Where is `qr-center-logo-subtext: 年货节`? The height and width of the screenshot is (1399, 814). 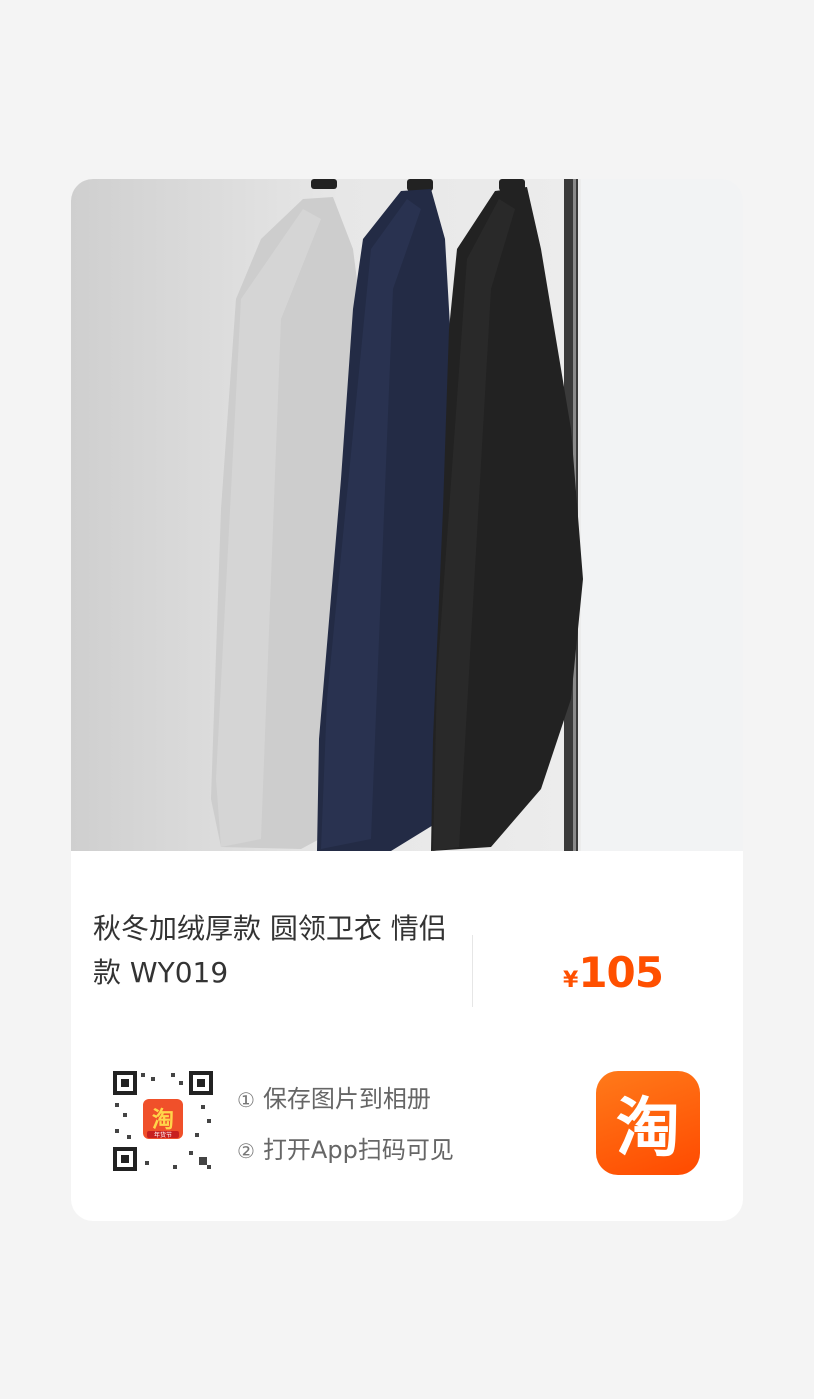 qr-center-logo-subtext: 年货节 is located at coordinates (163, 1135).